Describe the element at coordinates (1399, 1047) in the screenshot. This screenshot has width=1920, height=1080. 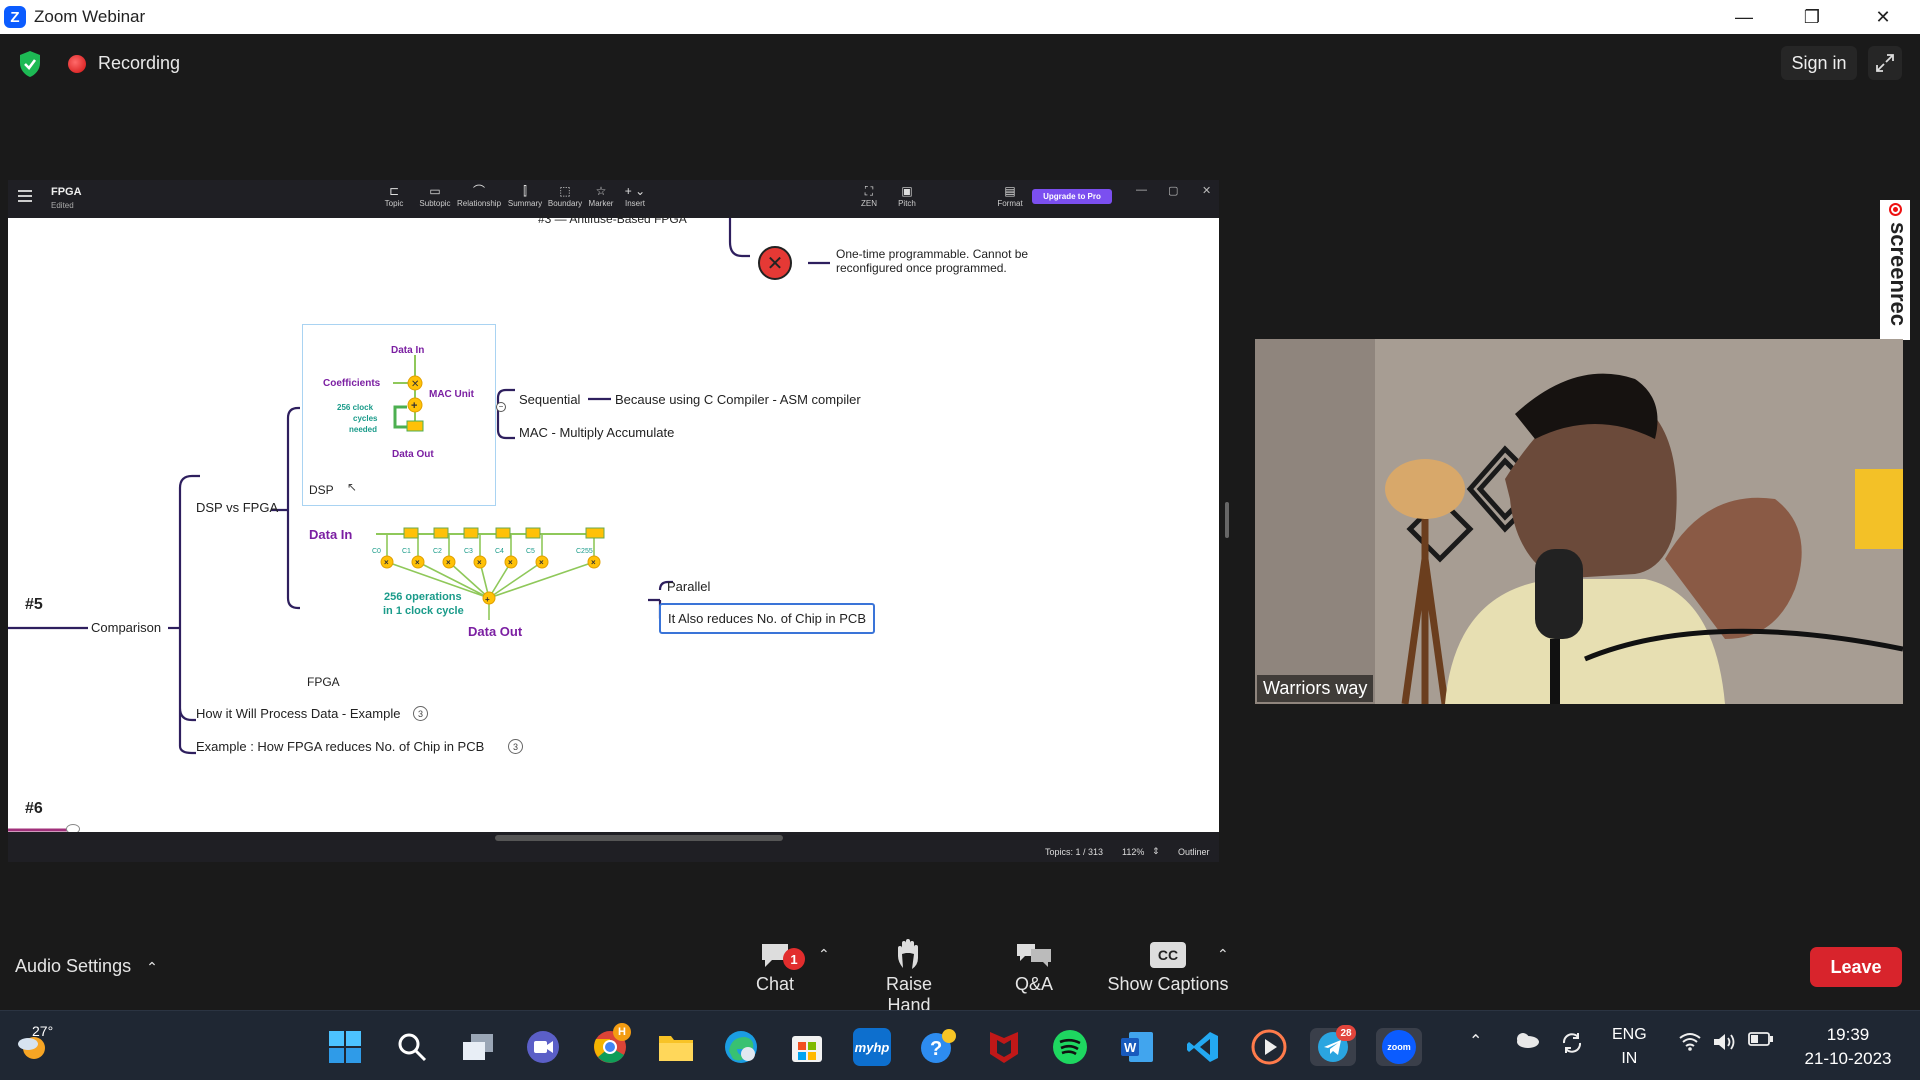
I see `zoom-taskbar-icon: zoom` at that location.